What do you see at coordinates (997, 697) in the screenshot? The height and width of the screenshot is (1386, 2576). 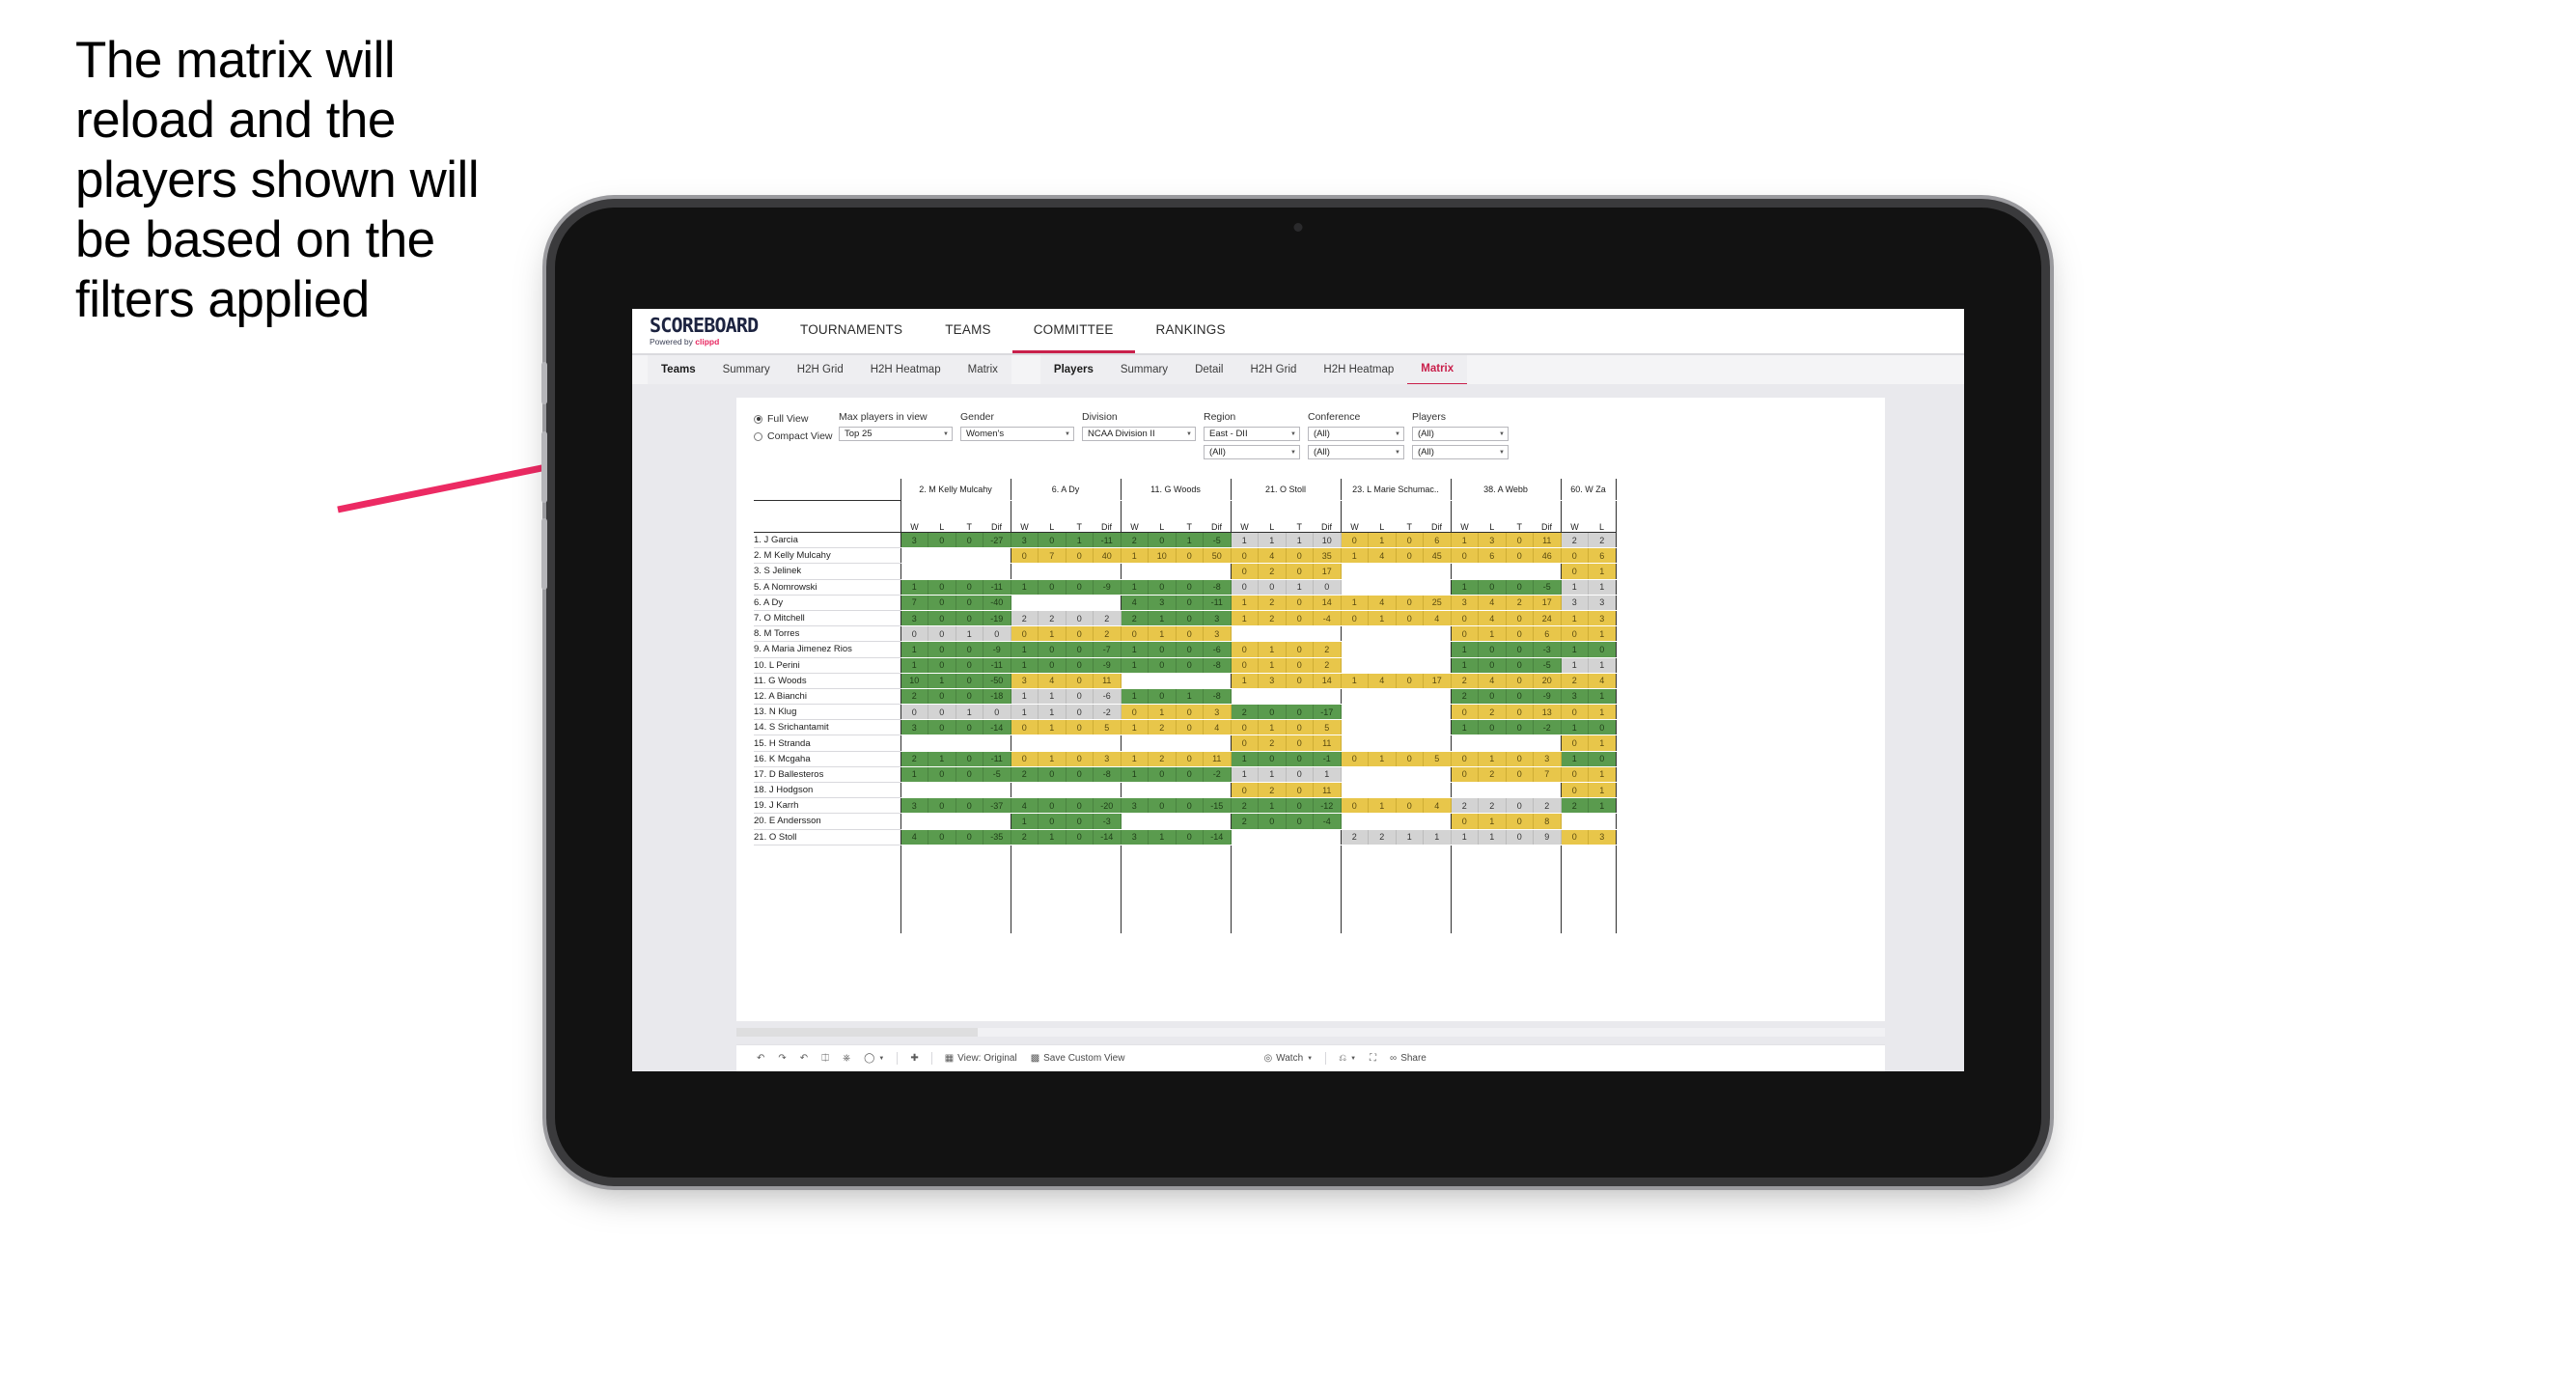 I see `matrix-cell: -18` at bounding box center [997, 697].